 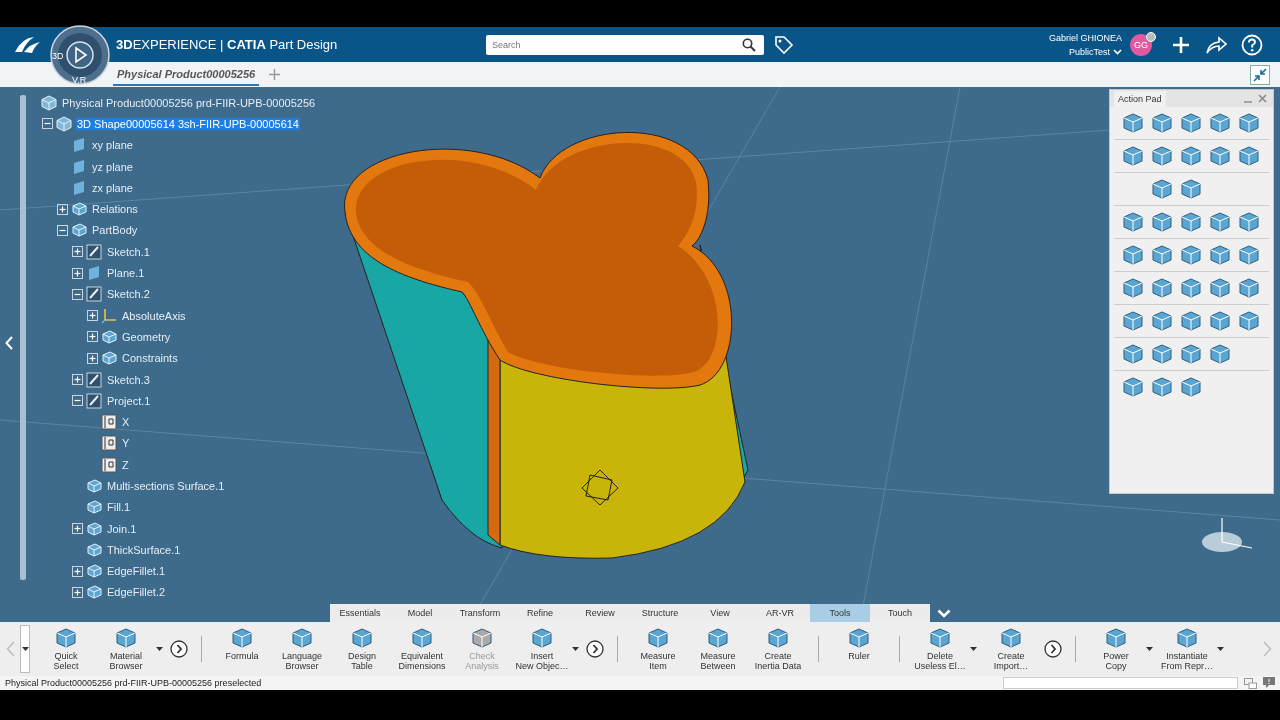 I want to click on plus-icon, so click(x=1181, y=44).